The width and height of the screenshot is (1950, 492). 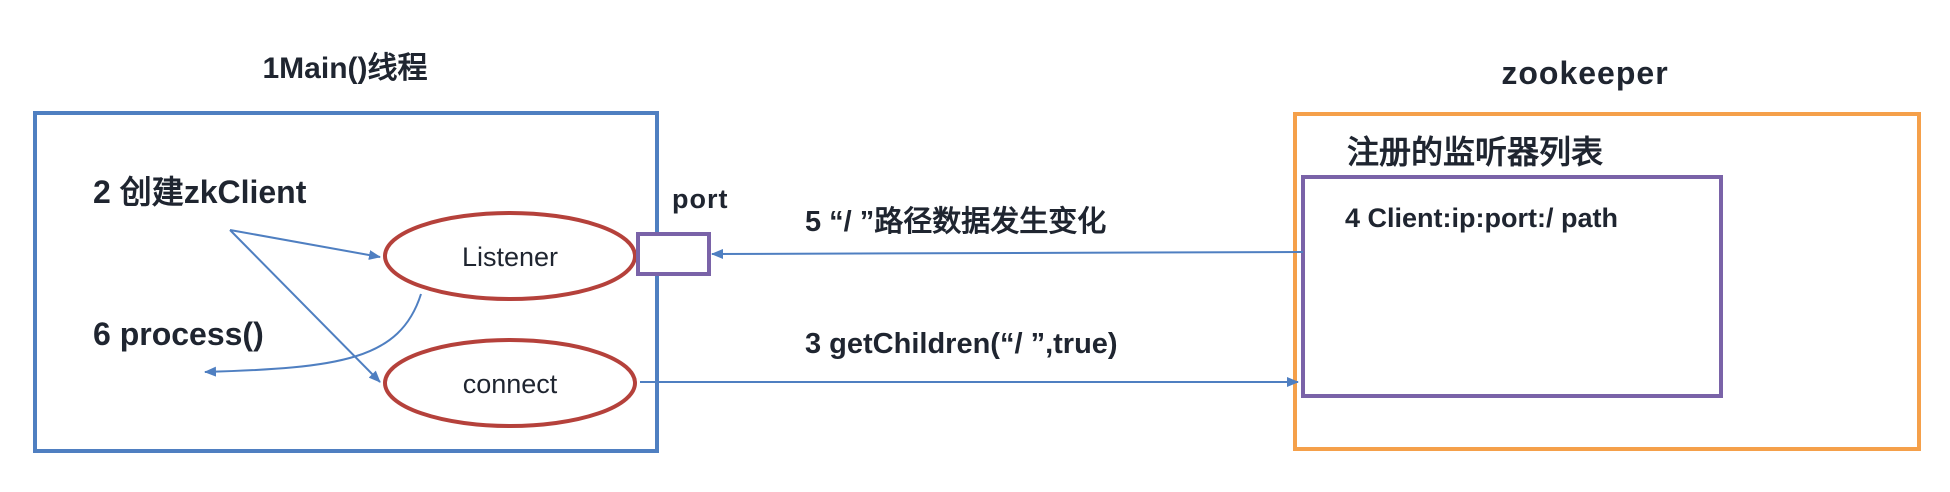 What do you see at coordinates (1475, 152) in the screenshot?
I see `registry-title: 注册的监听器列表` at bounding box center [1475, 152].